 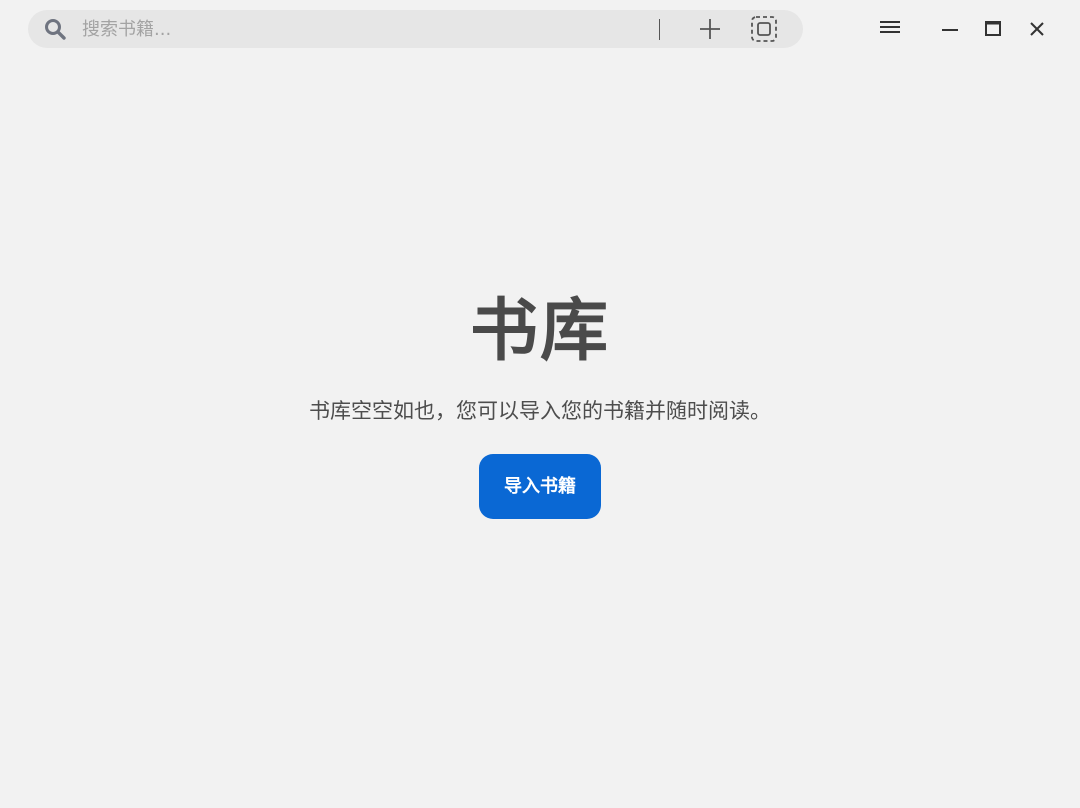 I want to click on hamburger-menu-icon, so click(x=890, y=27).